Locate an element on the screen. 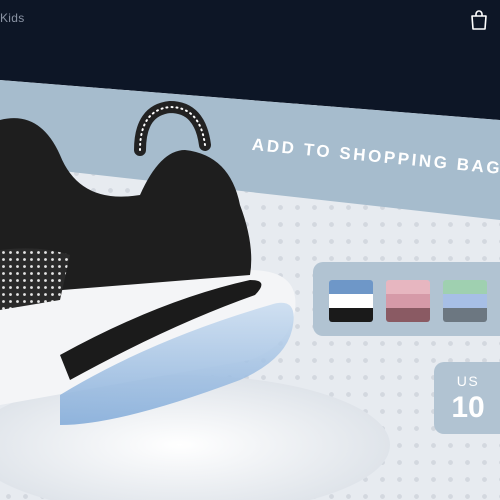  sneaker-pull-tab is located at coordinates (172, 128).